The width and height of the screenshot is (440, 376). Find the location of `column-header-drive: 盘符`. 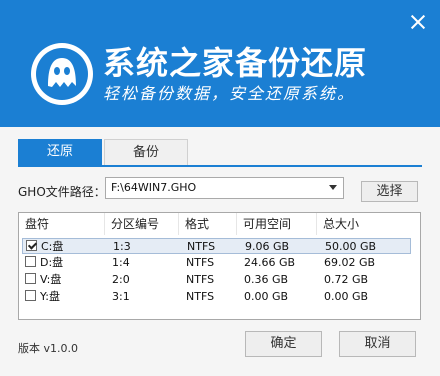

column-header-drive: 盘符 is located at coordinates (62, 224).